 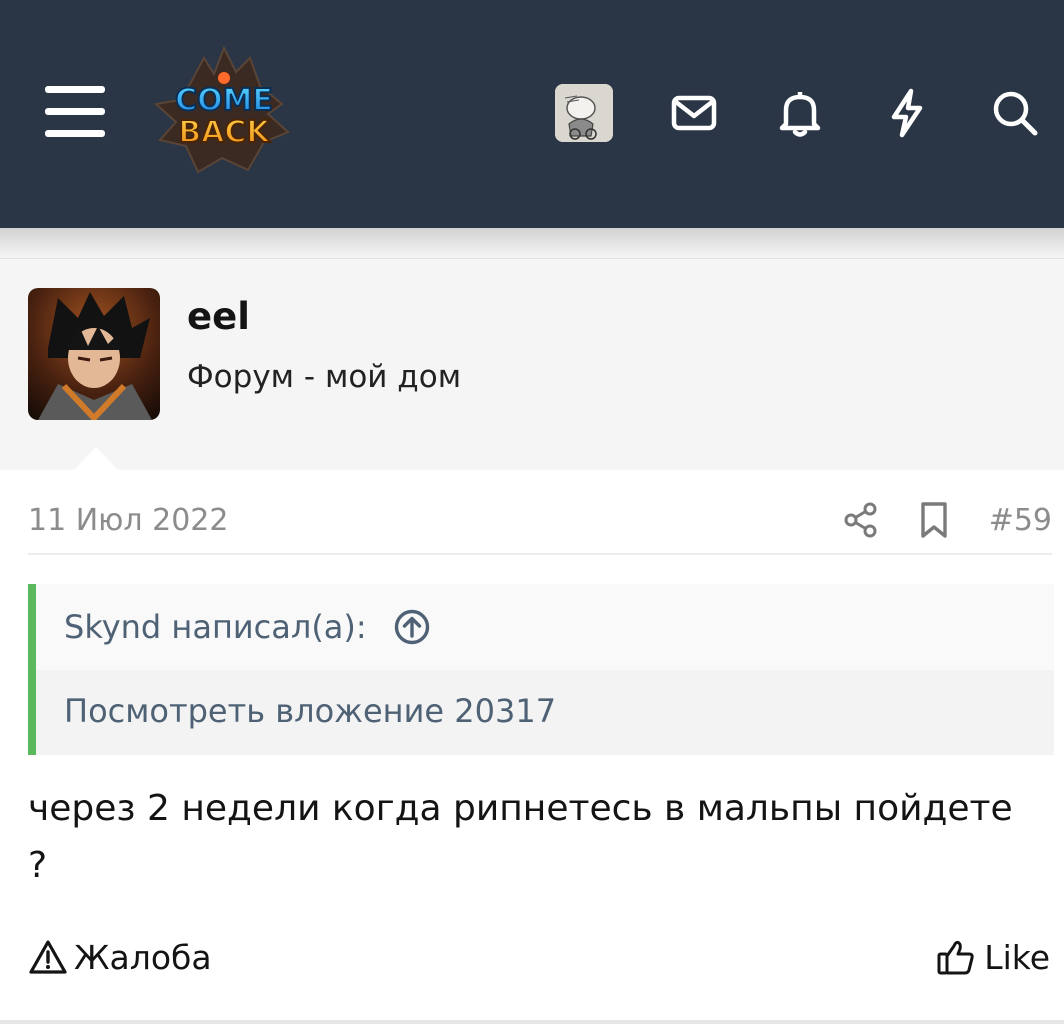 What do you see at coordinates (955, 957) in the screenshot?
I see `thumbs-up-icon` at bounding box center [955, 957].